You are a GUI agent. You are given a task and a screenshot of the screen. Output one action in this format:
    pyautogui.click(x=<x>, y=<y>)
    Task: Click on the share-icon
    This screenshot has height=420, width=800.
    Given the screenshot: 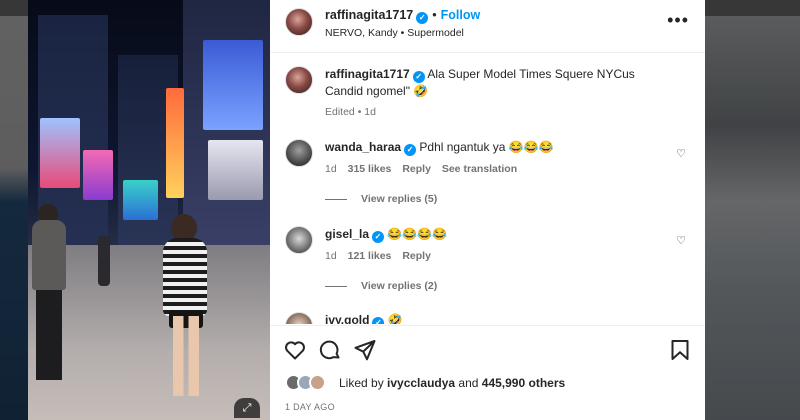 What is the action you would take?
    pyautogui.click(x=365, y=350)
    